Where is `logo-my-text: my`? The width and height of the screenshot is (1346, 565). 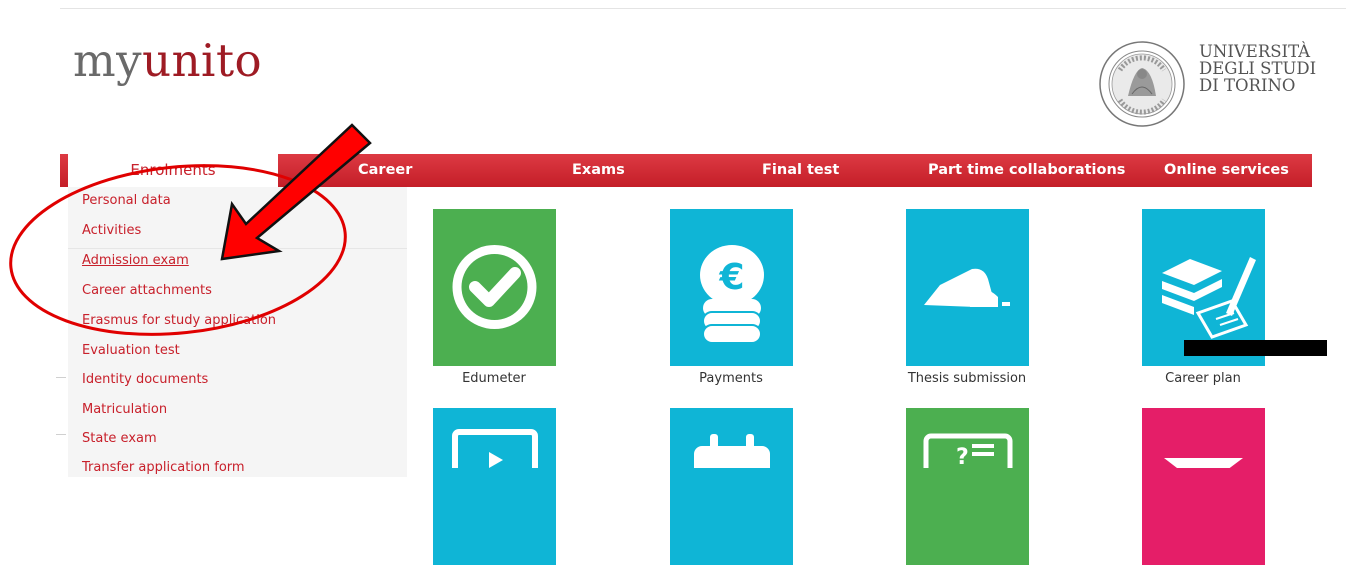
logo-my-text: my is located at coordinates (108, 60).